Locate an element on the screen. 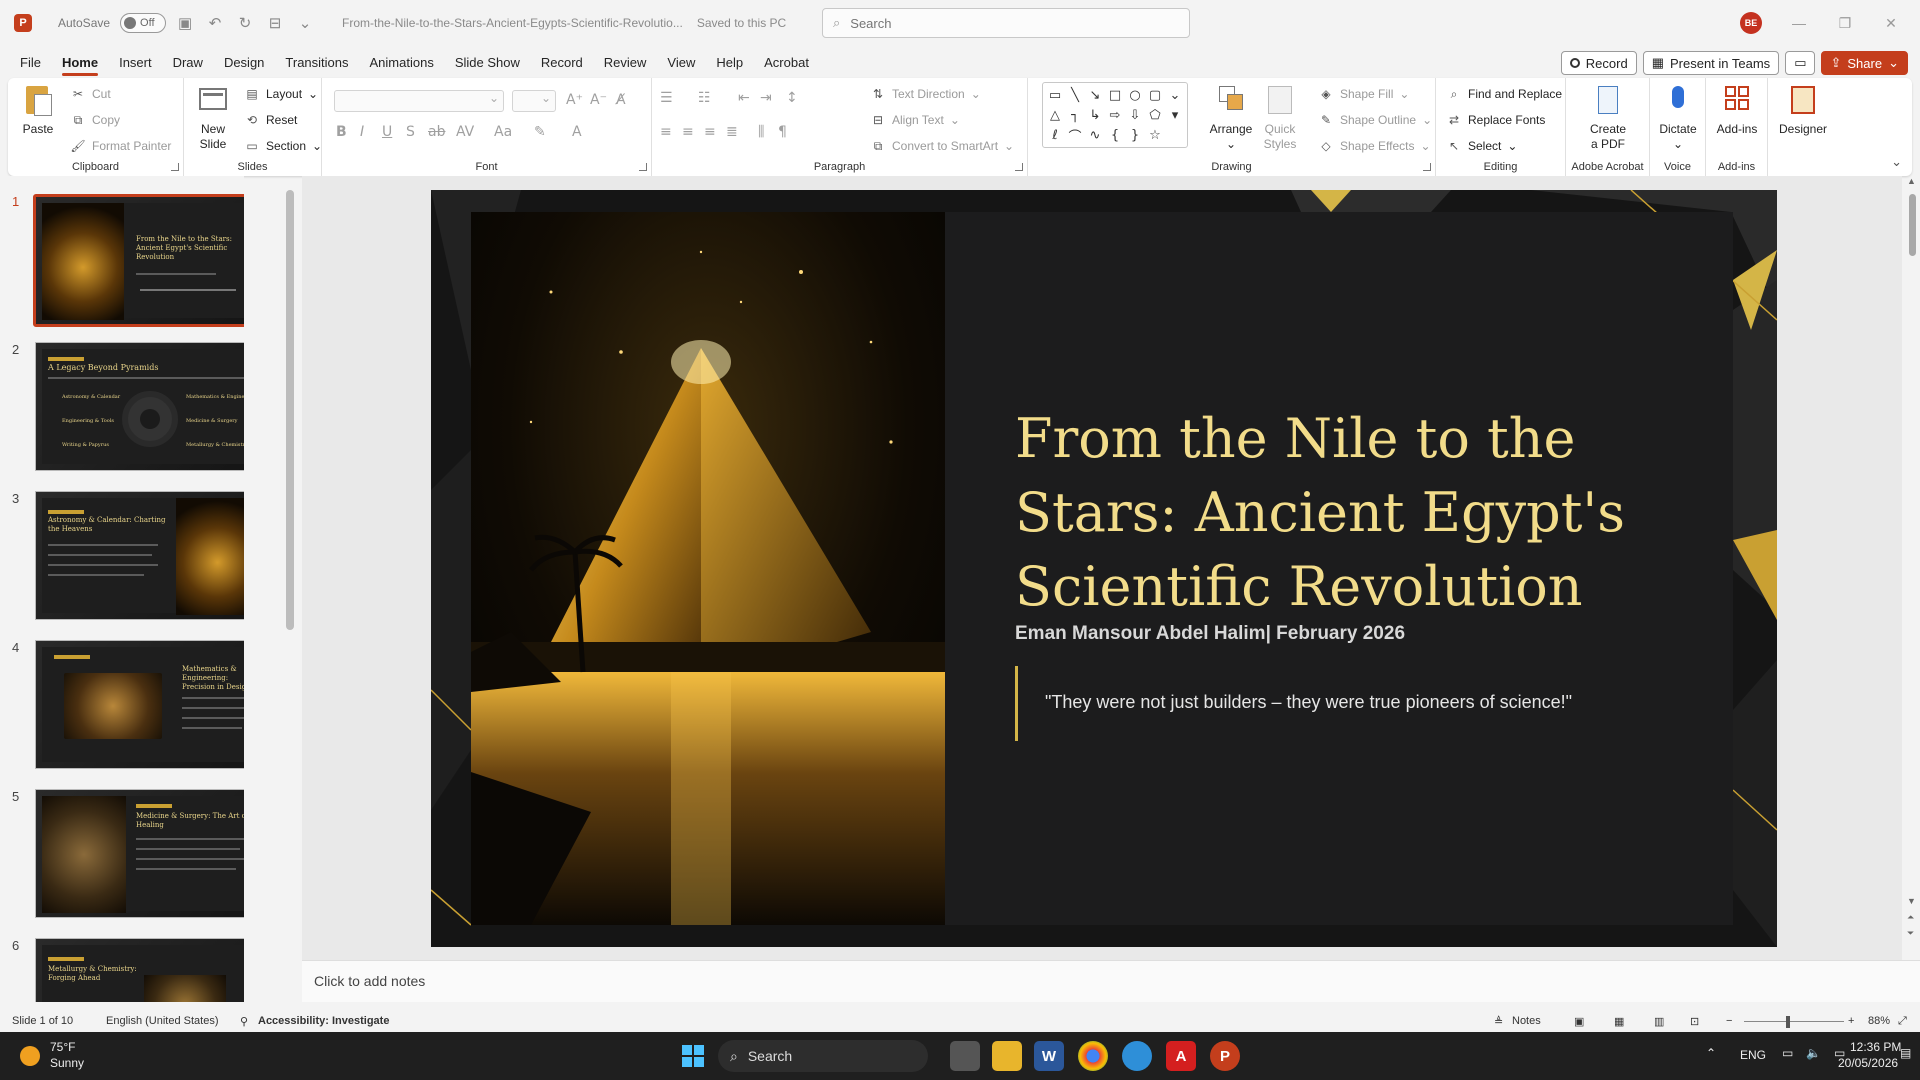 Image resolution: width=1920 pixels, height=1080 pixels. present-from-start-icon: ⊟ is located at coordinates (275, 23).